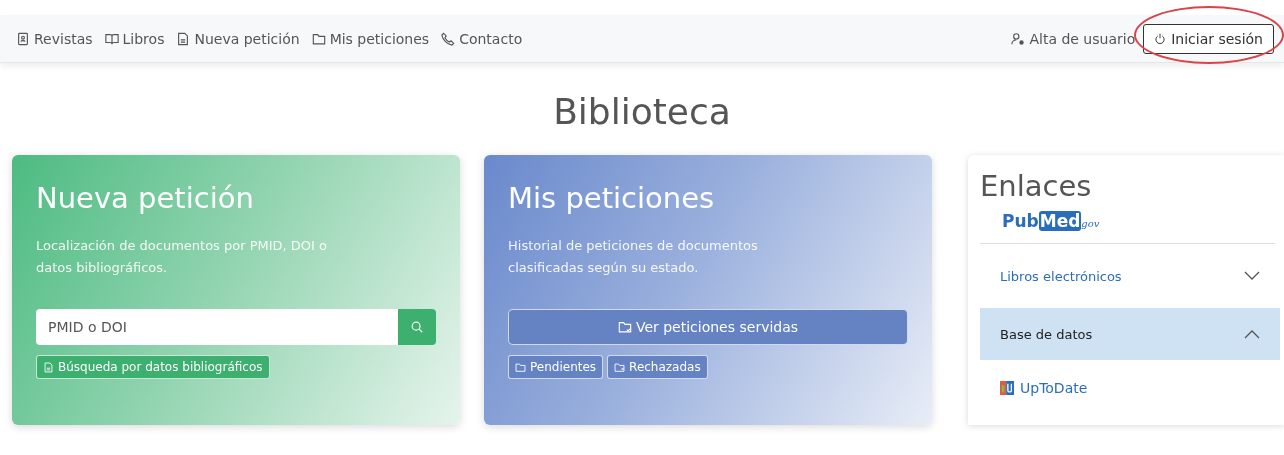 The image size is (1284, 455). Describe the element at coordinates (1127, 388) in the screenshot. I see `database-link: UpToDate` at that location.